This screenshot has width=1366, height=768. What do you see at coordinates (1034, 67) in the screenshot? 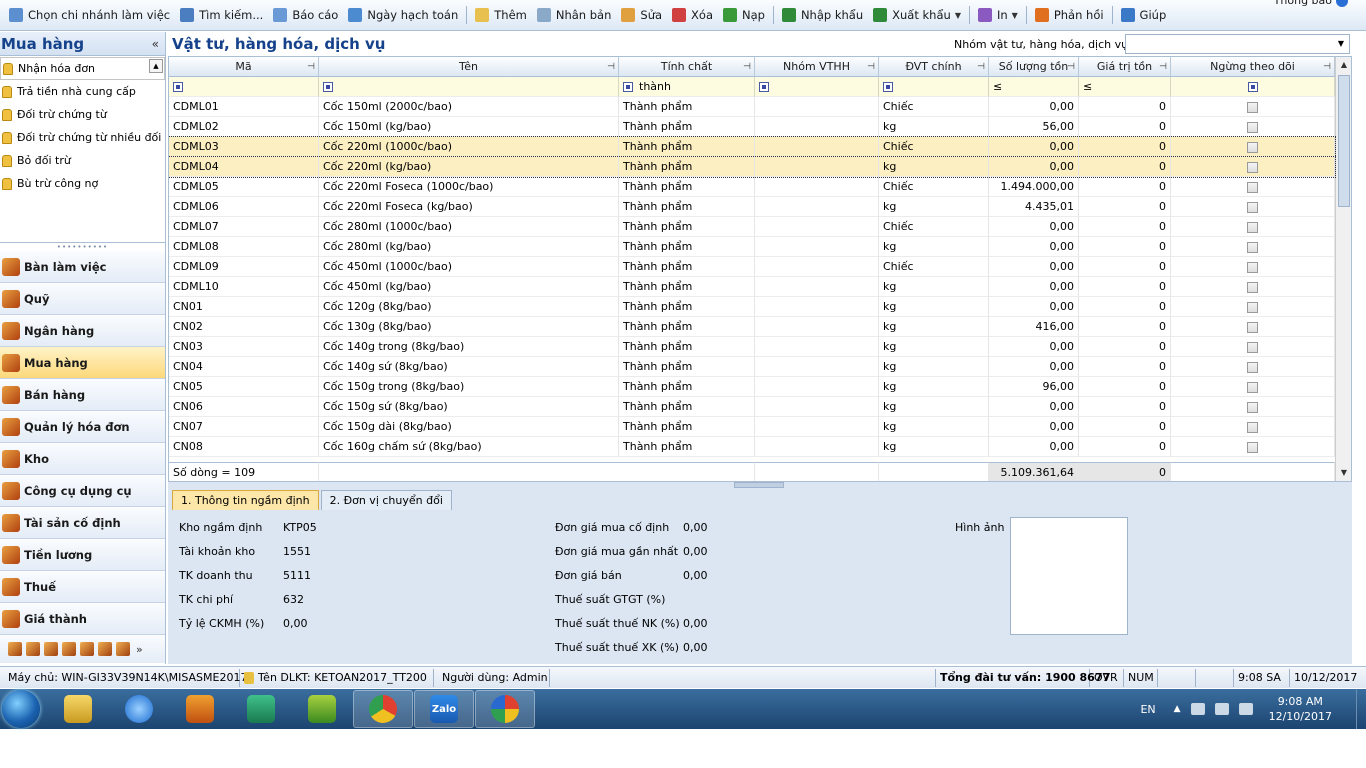
I see `column-header: Số lượng tồn ⊣` at bounding box center [1034, 67].